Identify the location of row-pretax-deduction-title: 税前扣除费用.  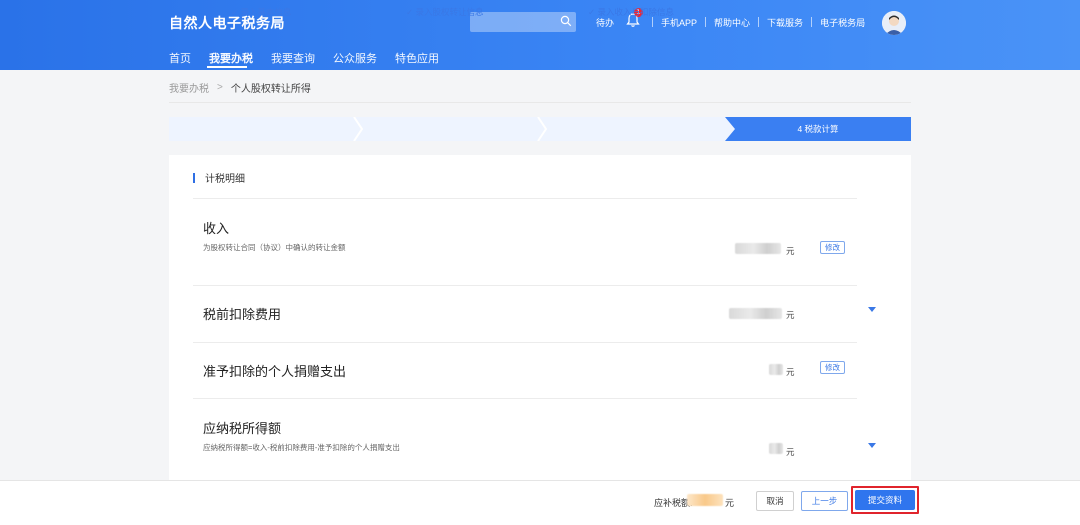
(242, 314).